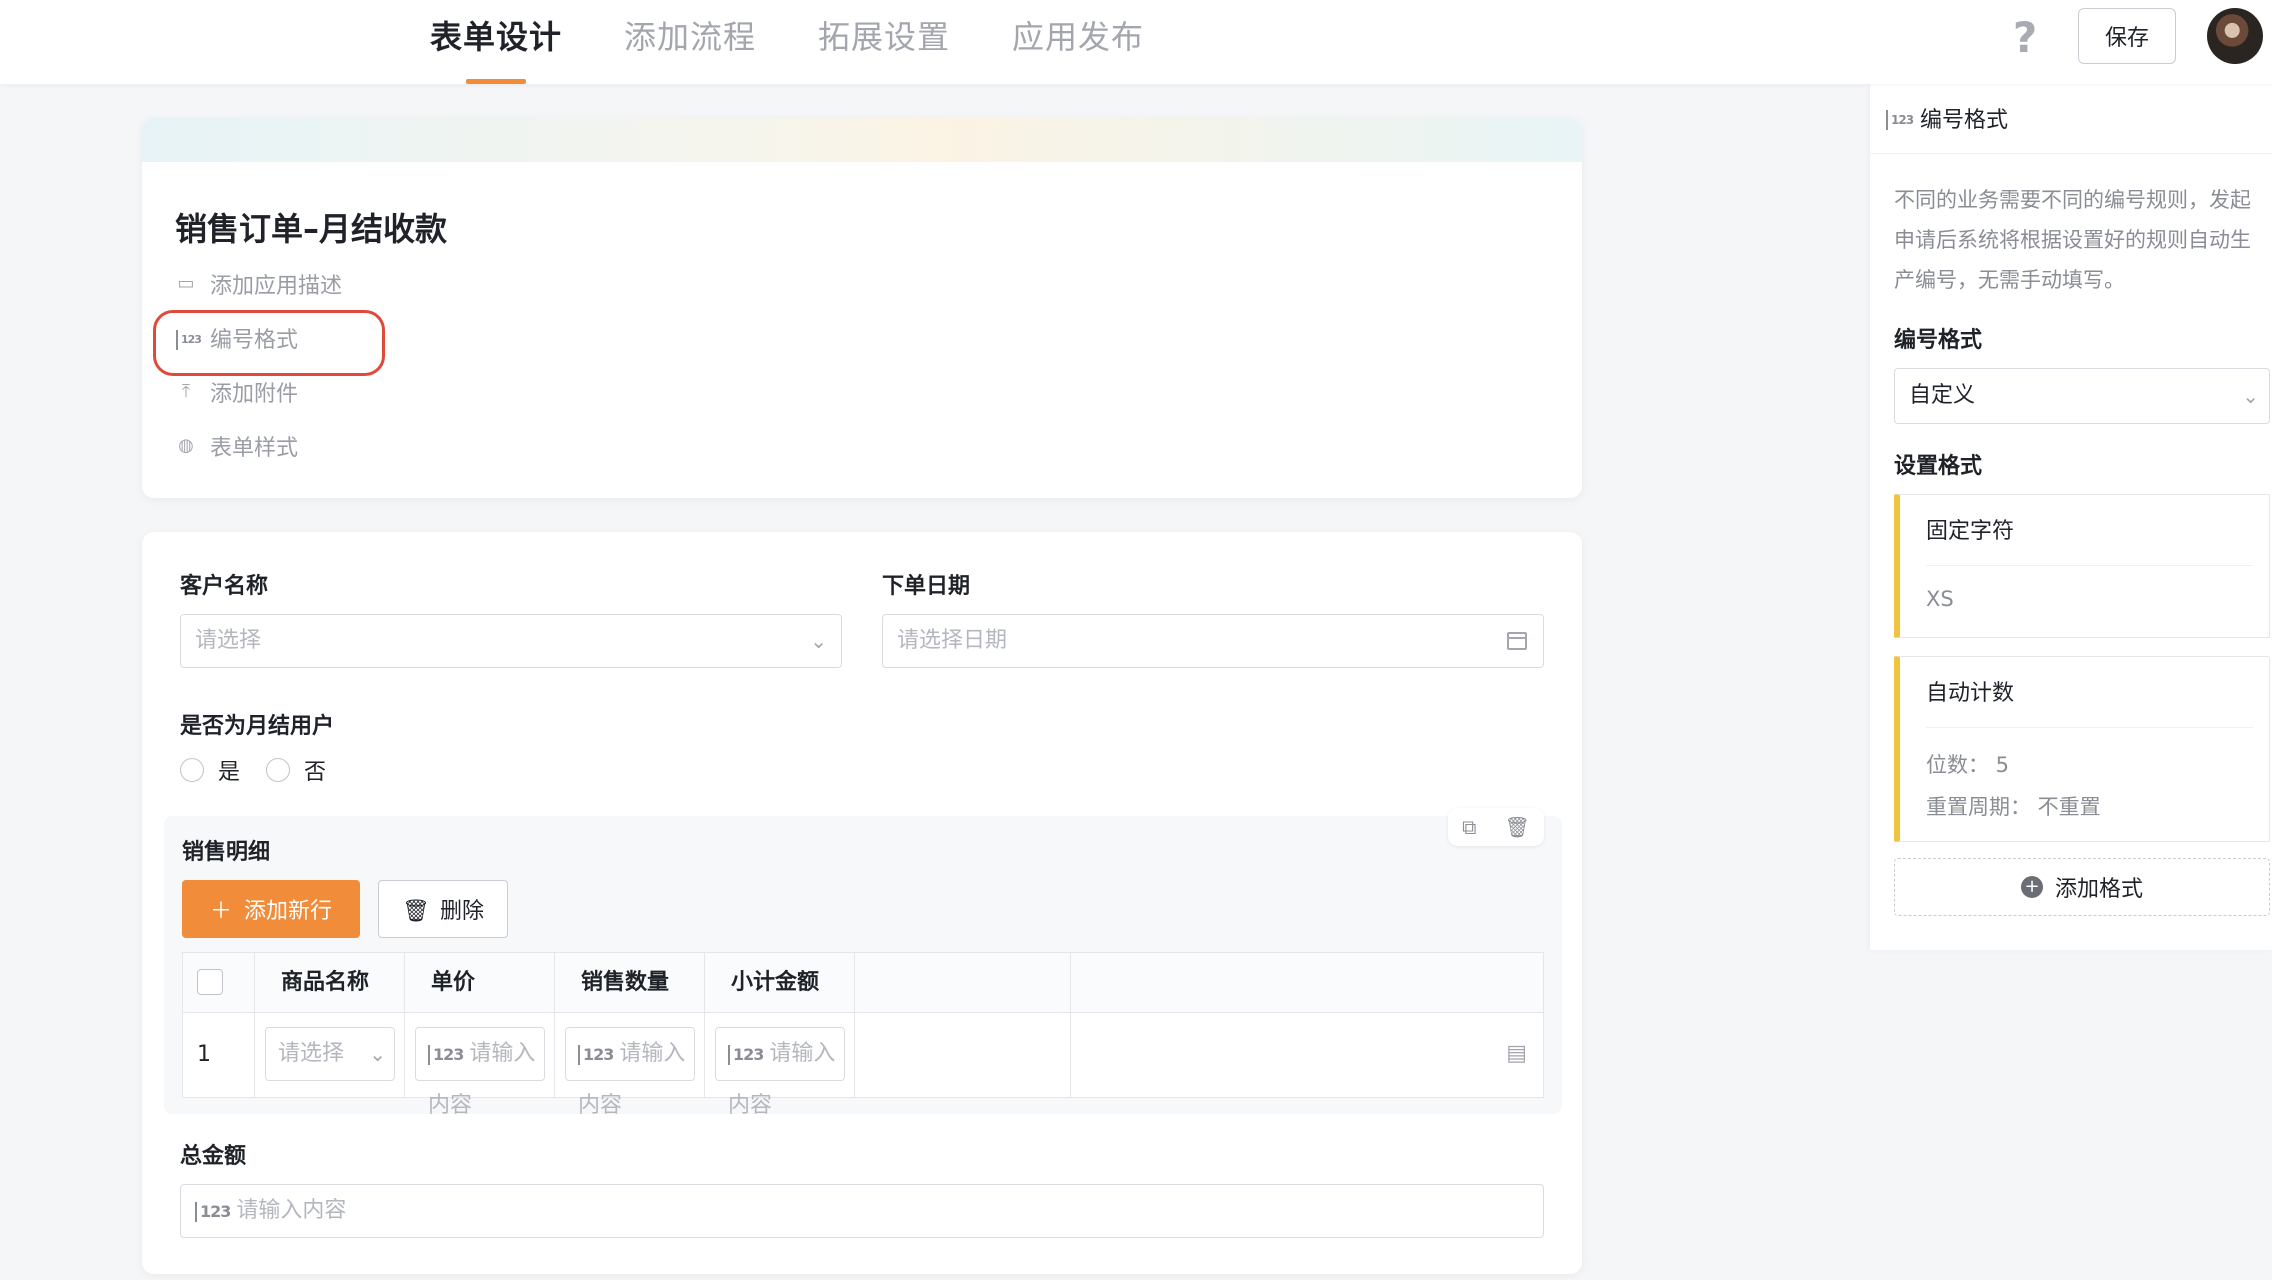 The height and width of the screenshot is (1280, 2272). I want to click on product-select: 请选择 ⌄, so click(330, 1054).